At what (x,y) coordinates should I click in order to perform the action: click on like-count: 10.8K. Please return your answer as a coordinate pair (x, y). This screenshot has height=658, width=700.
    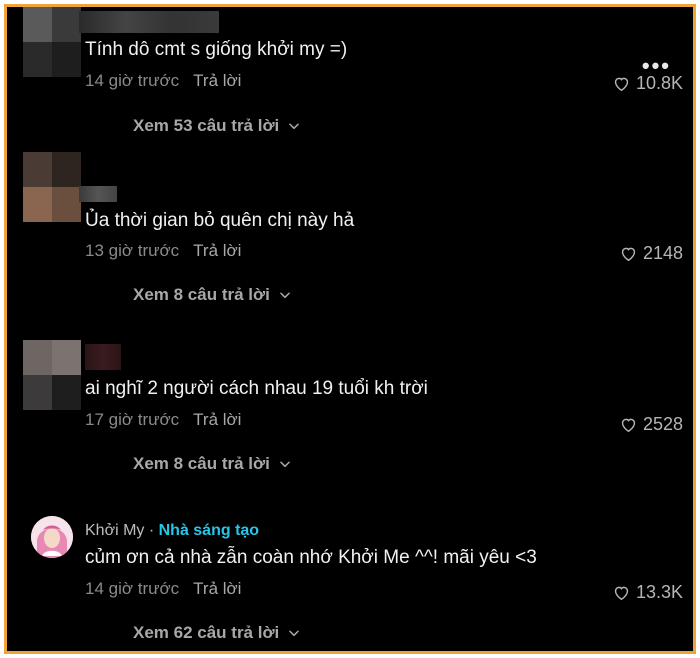
    Looking at the image, I should click on (659, 83).